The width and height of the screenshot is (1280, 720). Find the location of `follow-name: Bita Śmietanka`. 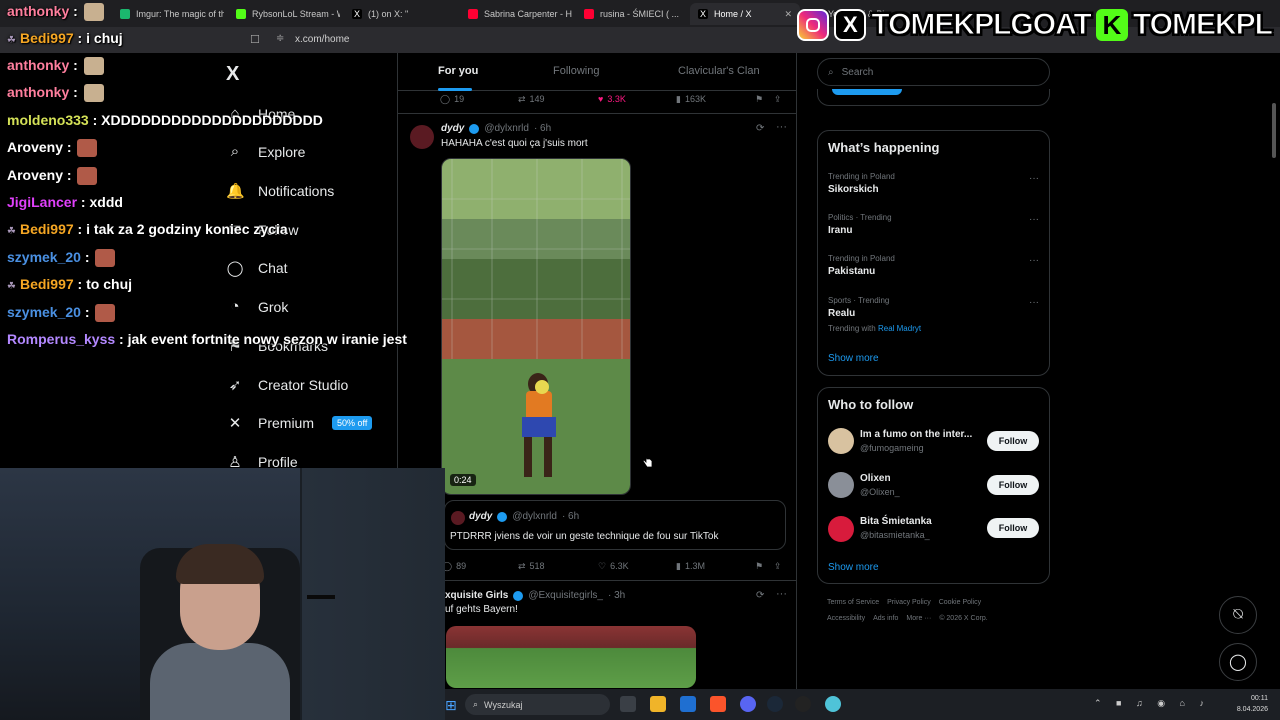

follow-name: Bita Śmietanka is located at coordinates (896, 521).